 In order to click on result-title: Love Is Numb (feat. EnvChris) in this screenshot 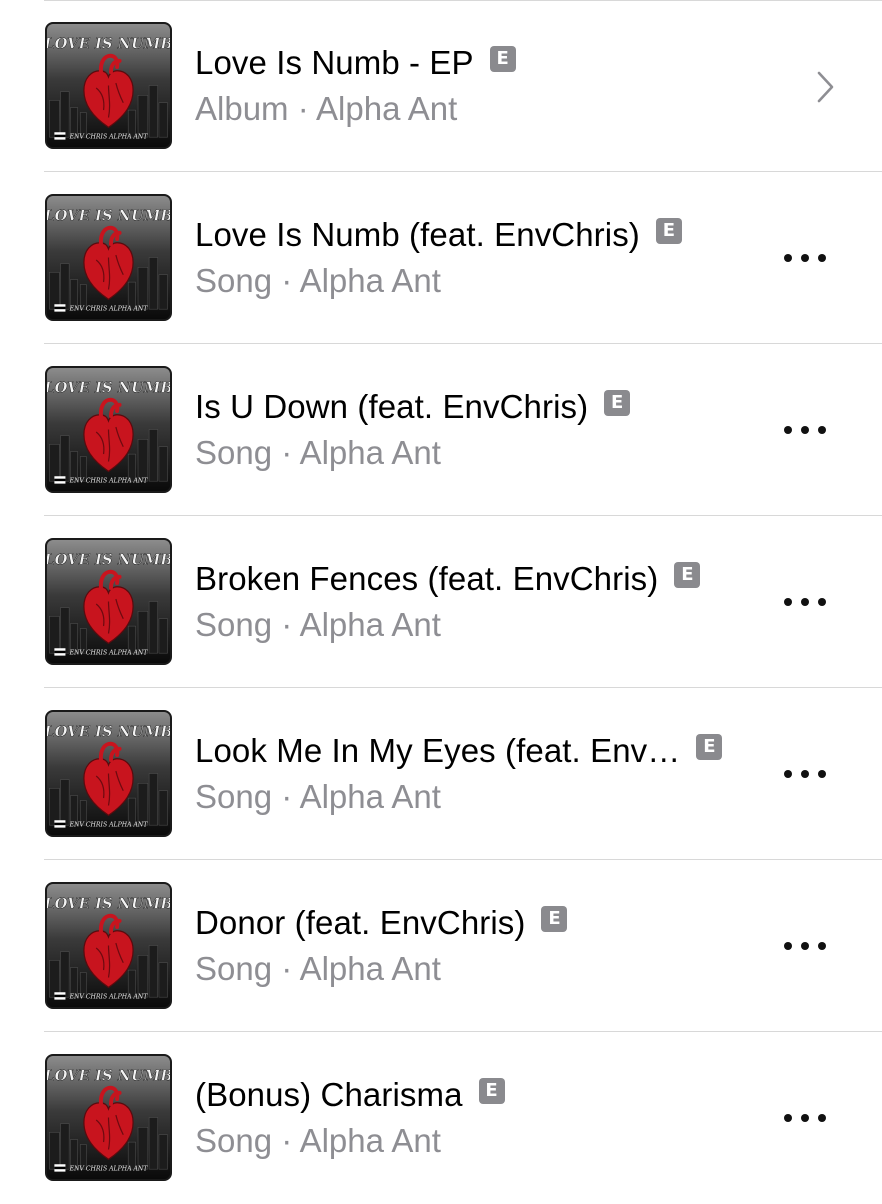, I will do `click(417, 234)`.